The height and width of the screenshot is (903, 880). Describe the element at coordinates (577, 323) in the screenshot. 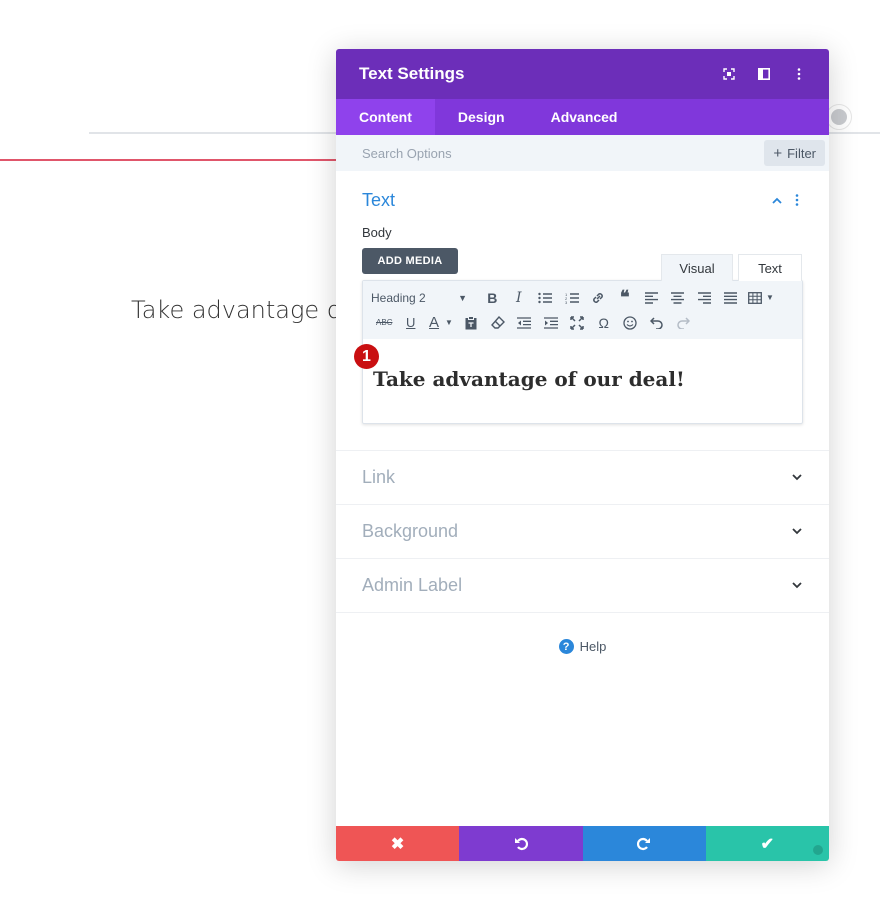

I see `fullscreen-icon` at that location.